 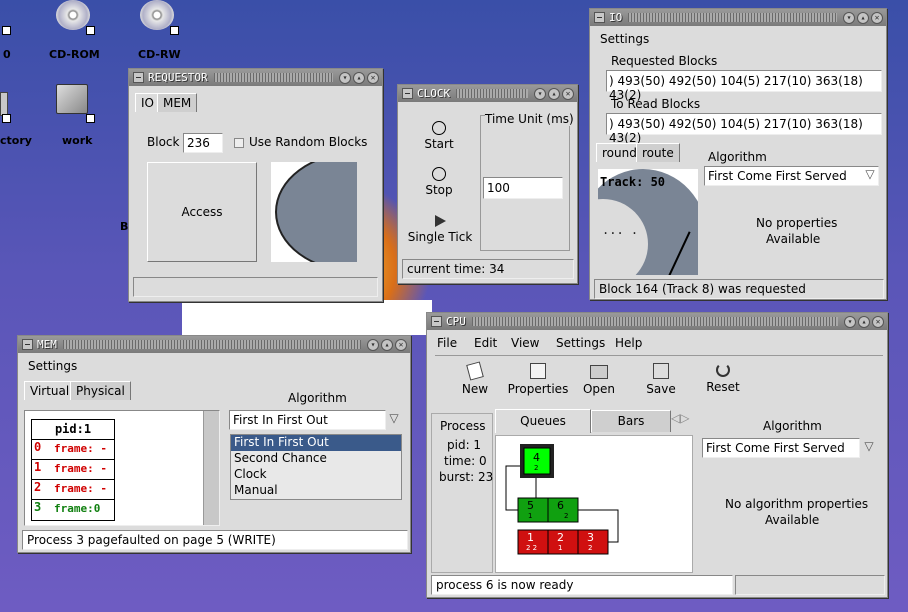 What do you see at coordinates (582, 585) in the screenshot?
I see `cpu-status: process 6 is now ready` at bounding box center [582, 585].